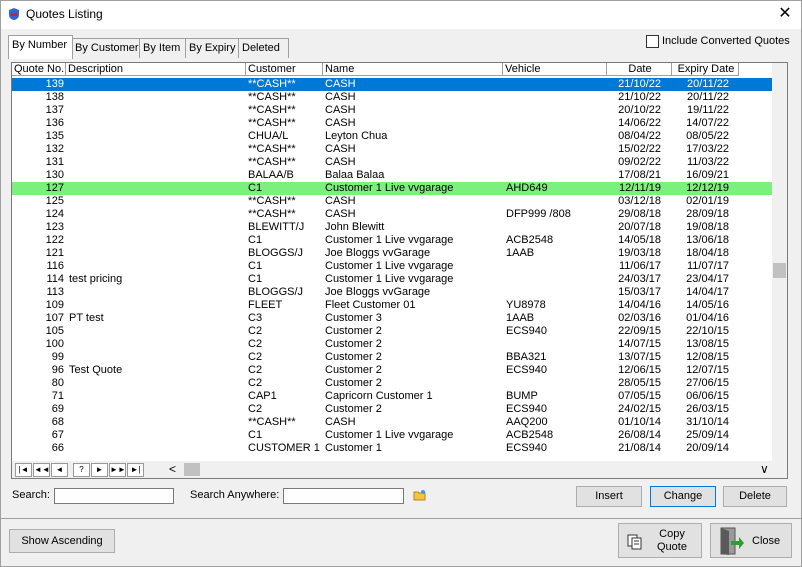 This screenshot has width=802, height=567. Describe the element at coordinates (639, 69) in the screenshot. I see `col-date: Date` at that location.